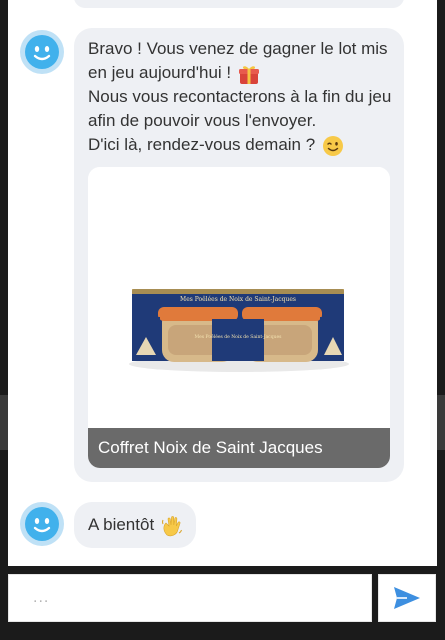  Describe the element at coordinates (239, 4) in the screenshot. I see `previous-message-bubble` at that location.